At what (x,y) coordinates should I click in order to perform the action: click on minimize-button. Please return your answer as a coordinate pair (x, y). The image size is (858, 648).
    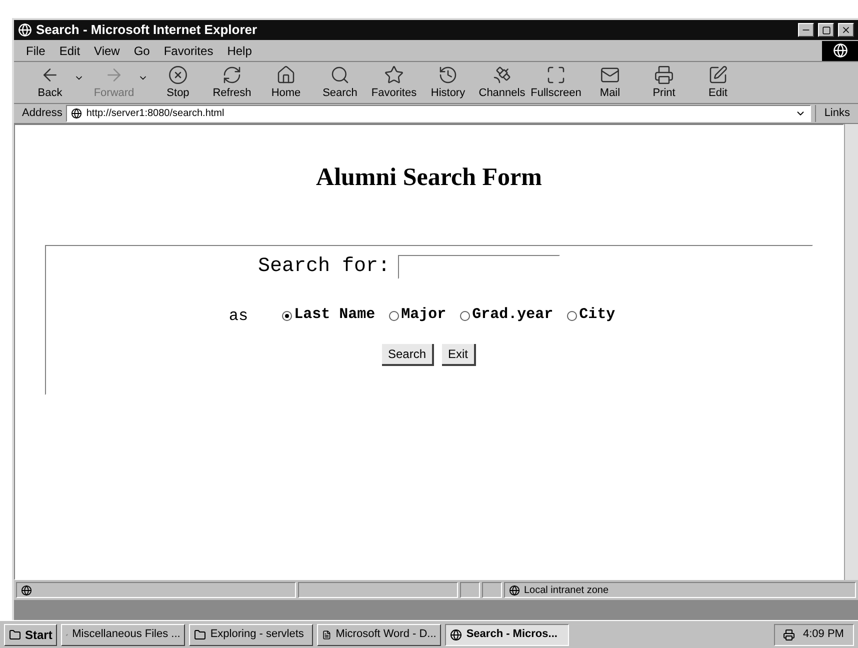
    Looking at the image, I should click on (806, 30).